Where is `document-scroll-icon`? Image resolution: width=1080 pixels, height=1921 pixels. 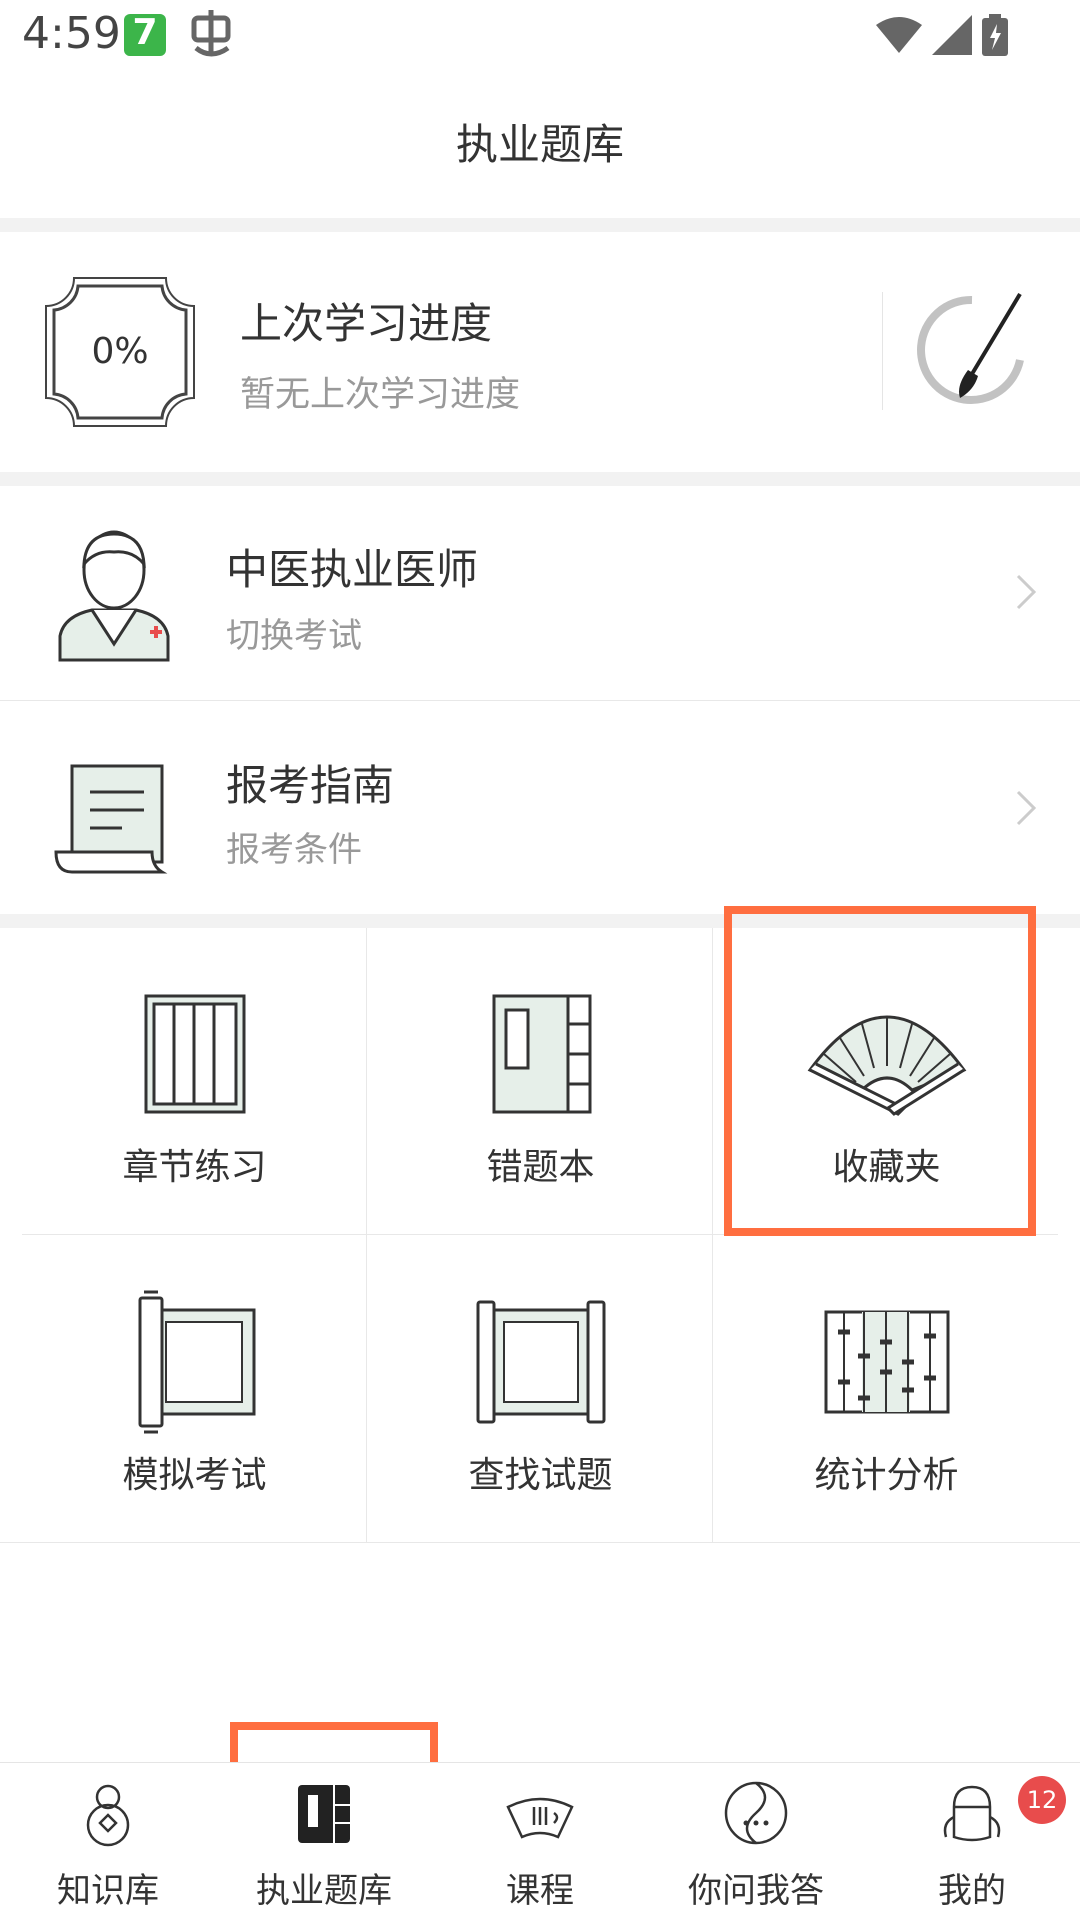 document-scroll-icon is located at coordinates (111, 819).